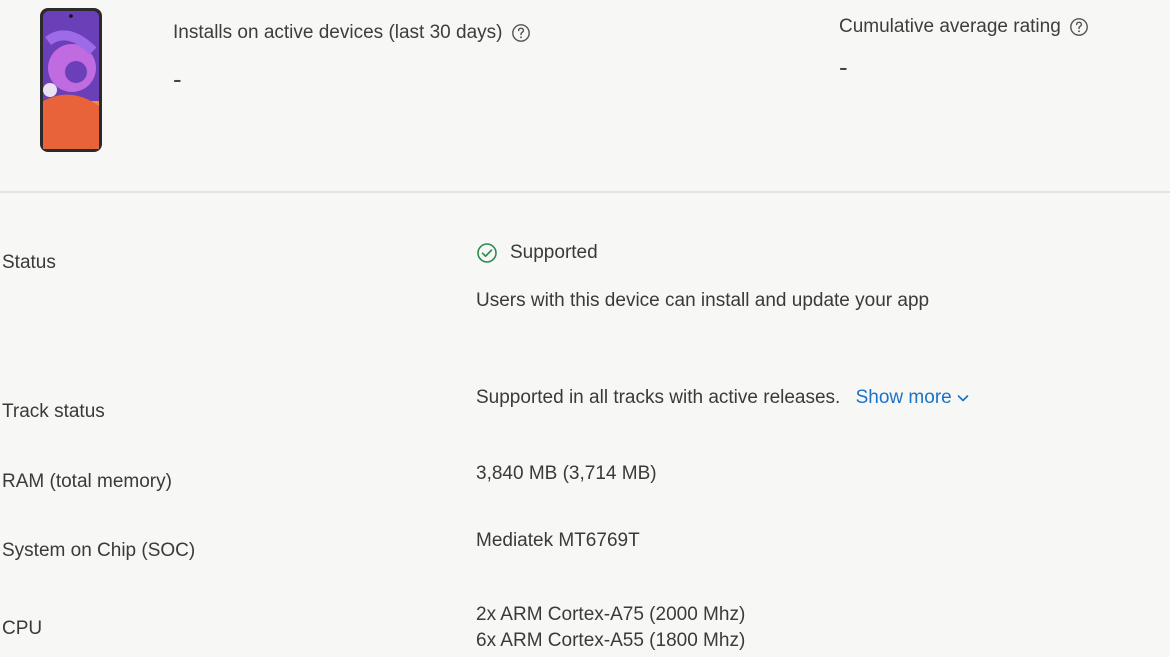 The image size is (1170, 657). What do you see at coordinates (53, 411) in the screenshot?
I see `track-status-label: Track status` at bounding box center [53, 411].